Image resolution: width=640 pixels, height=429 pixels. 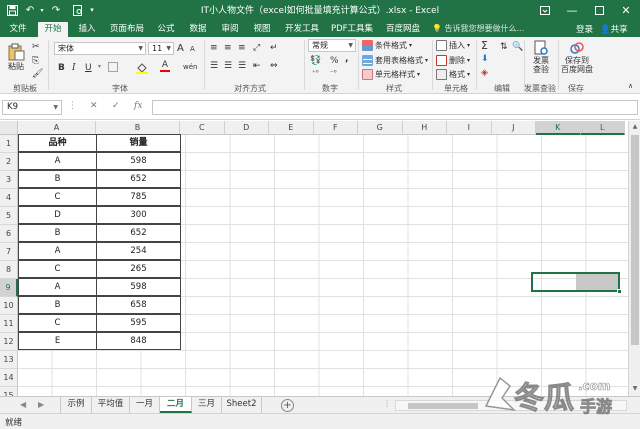 I want to click on row-header-14: 14, so click(x=9, y=378).